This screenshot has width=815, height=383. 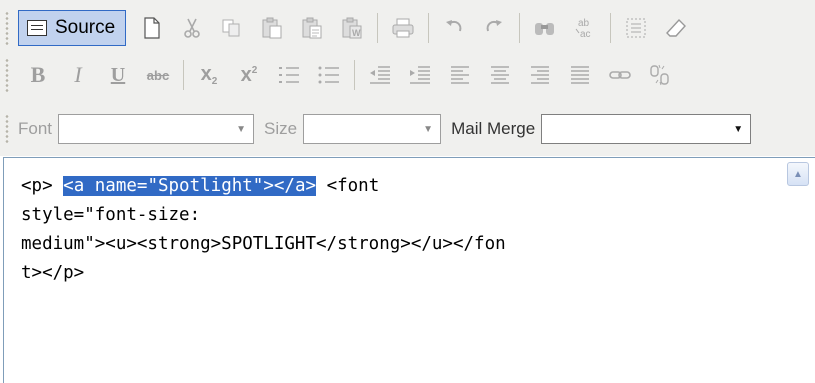 I want to click on justify-button, so click(x=580, y=75).